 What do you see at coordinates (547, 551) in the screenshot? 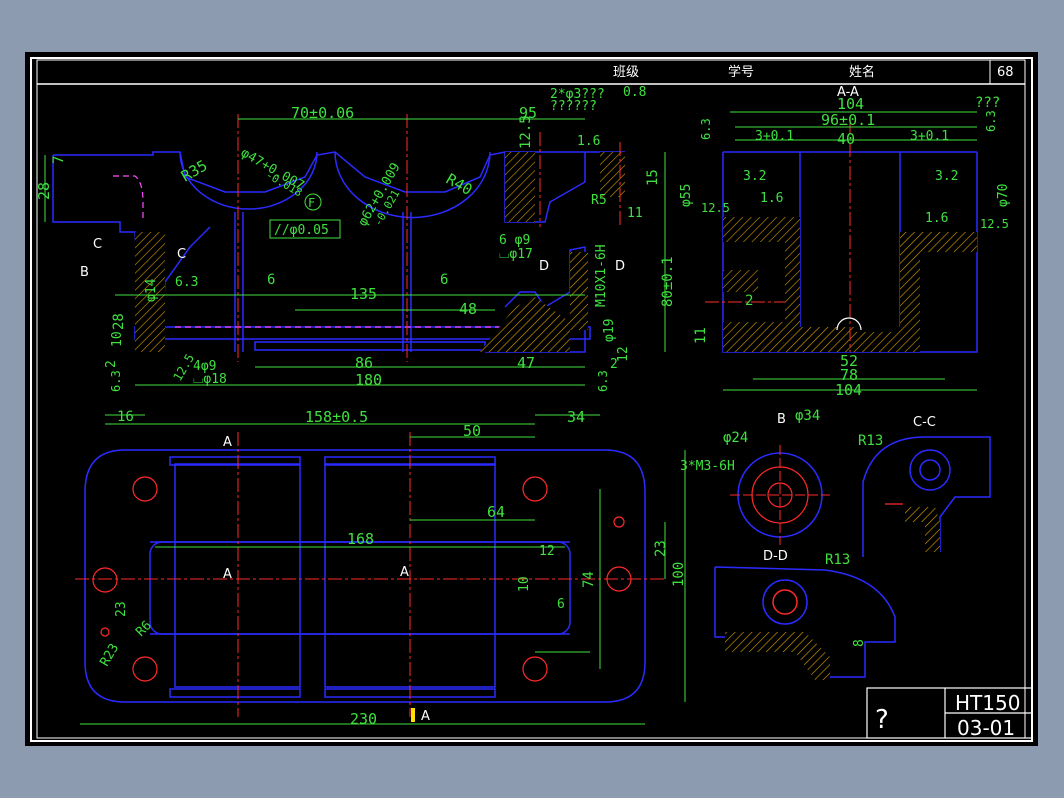
I see `plan-dim-12: 12` at bounding box center [547, 551].